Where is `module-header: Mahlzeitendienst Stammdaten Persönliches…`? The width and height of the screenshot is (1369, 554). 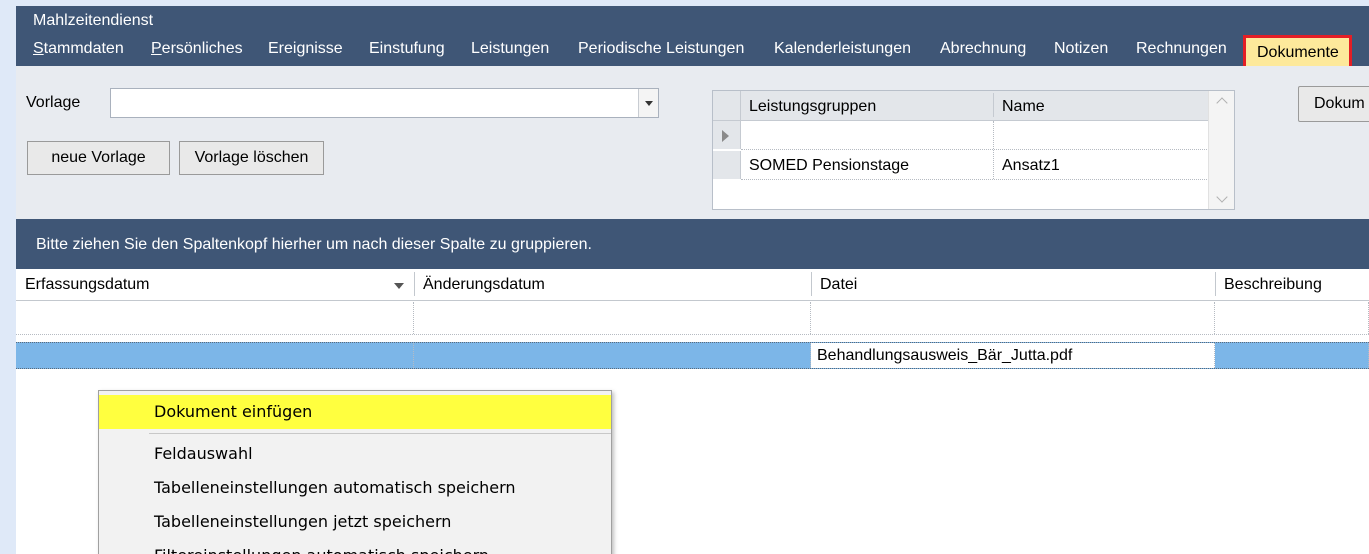
module-header: Mahlzeitendienst Stammdaten Persönliches… is located at coordinates (692, 37).